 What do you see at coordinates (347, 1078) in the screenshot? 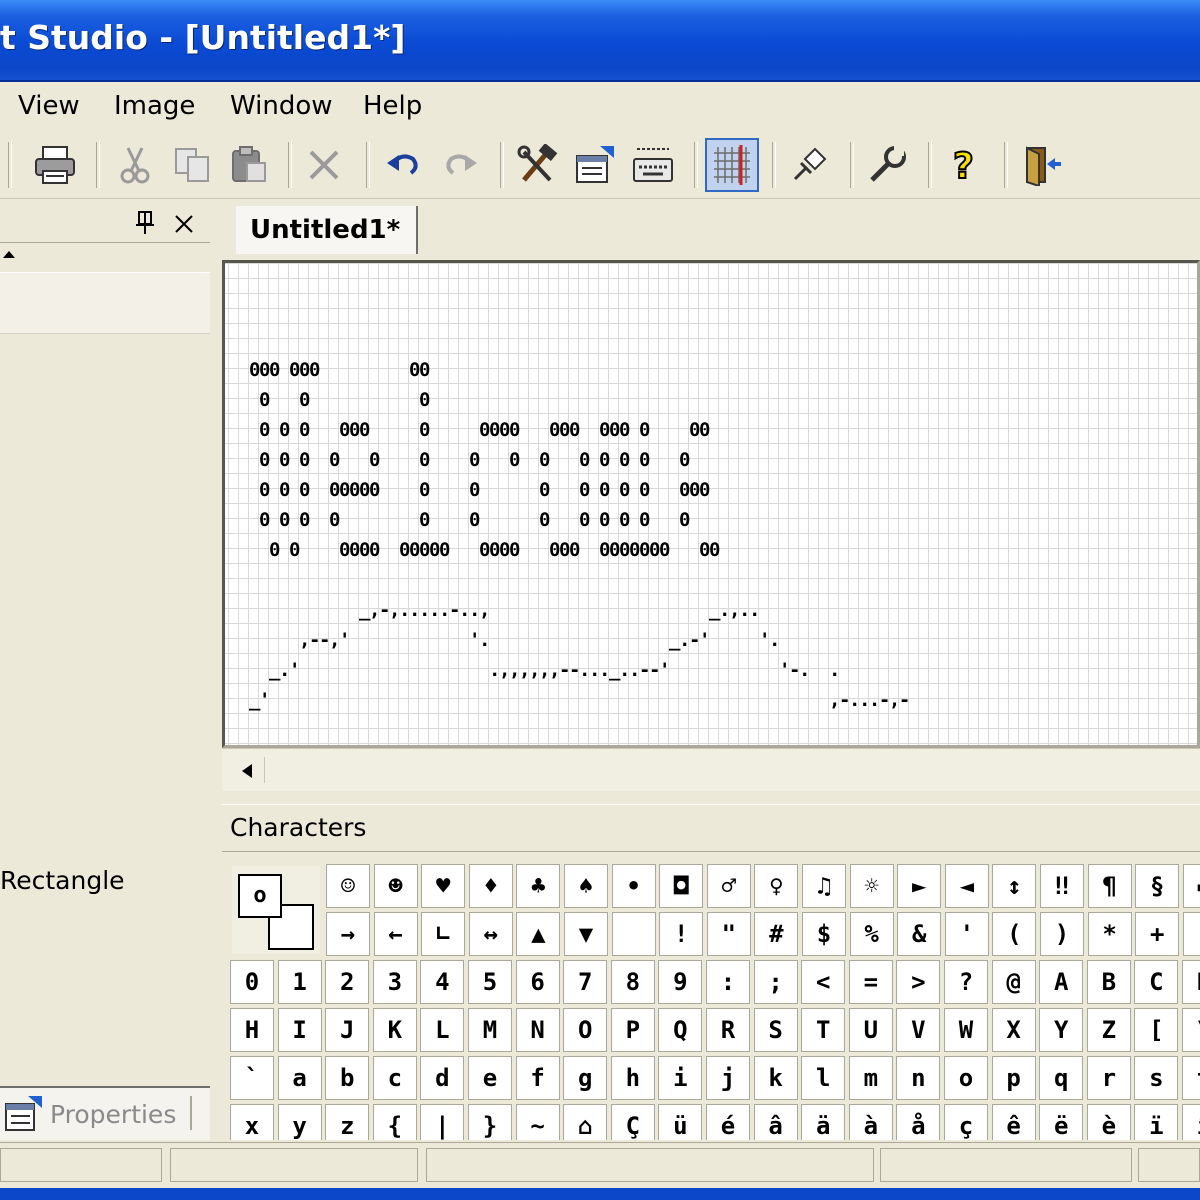
I see `char-cell: b` at bounding box center [347, 1078].